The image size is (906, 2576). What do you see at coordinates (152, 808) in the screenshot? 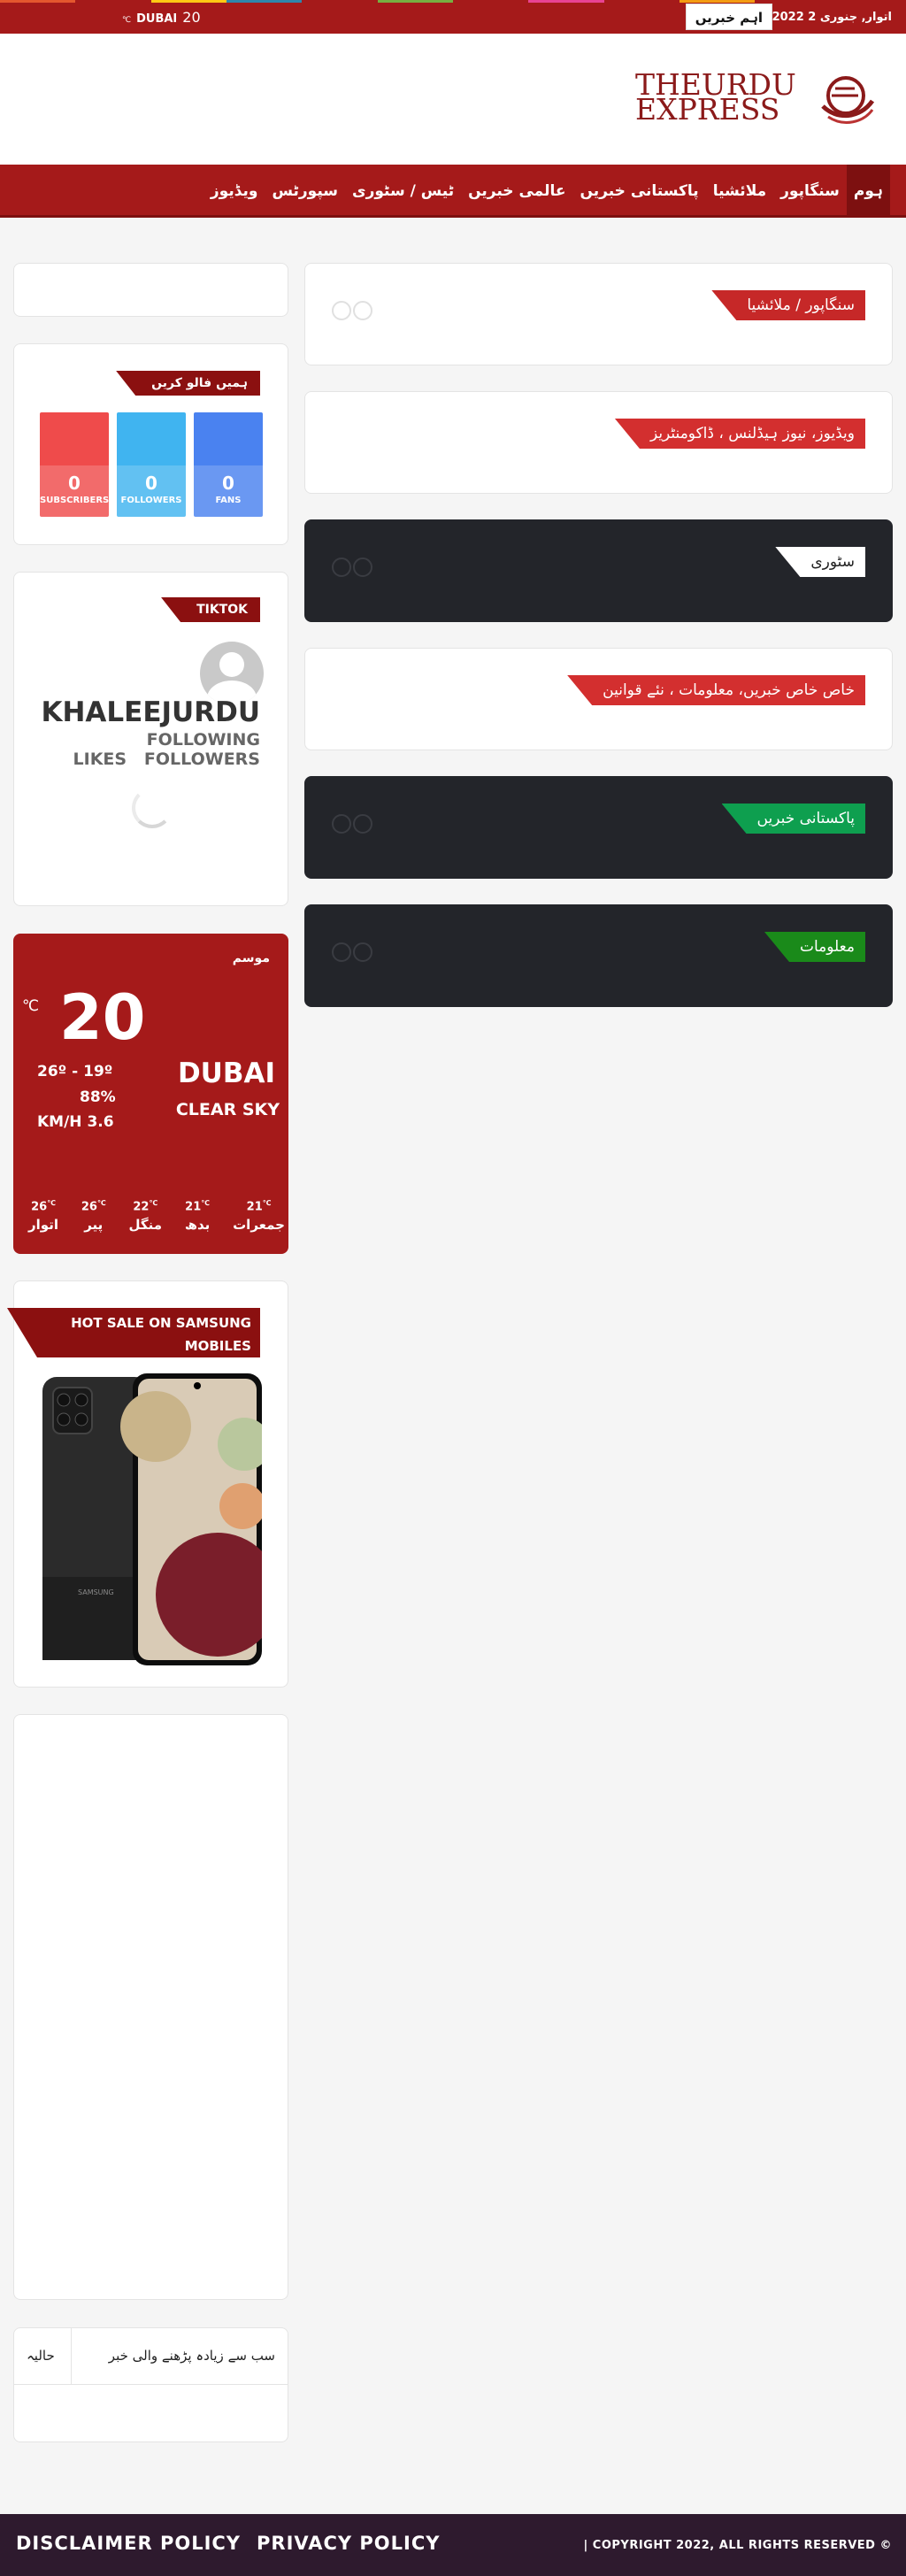
I see `loading-spinner` at bounding box center [152, 808].